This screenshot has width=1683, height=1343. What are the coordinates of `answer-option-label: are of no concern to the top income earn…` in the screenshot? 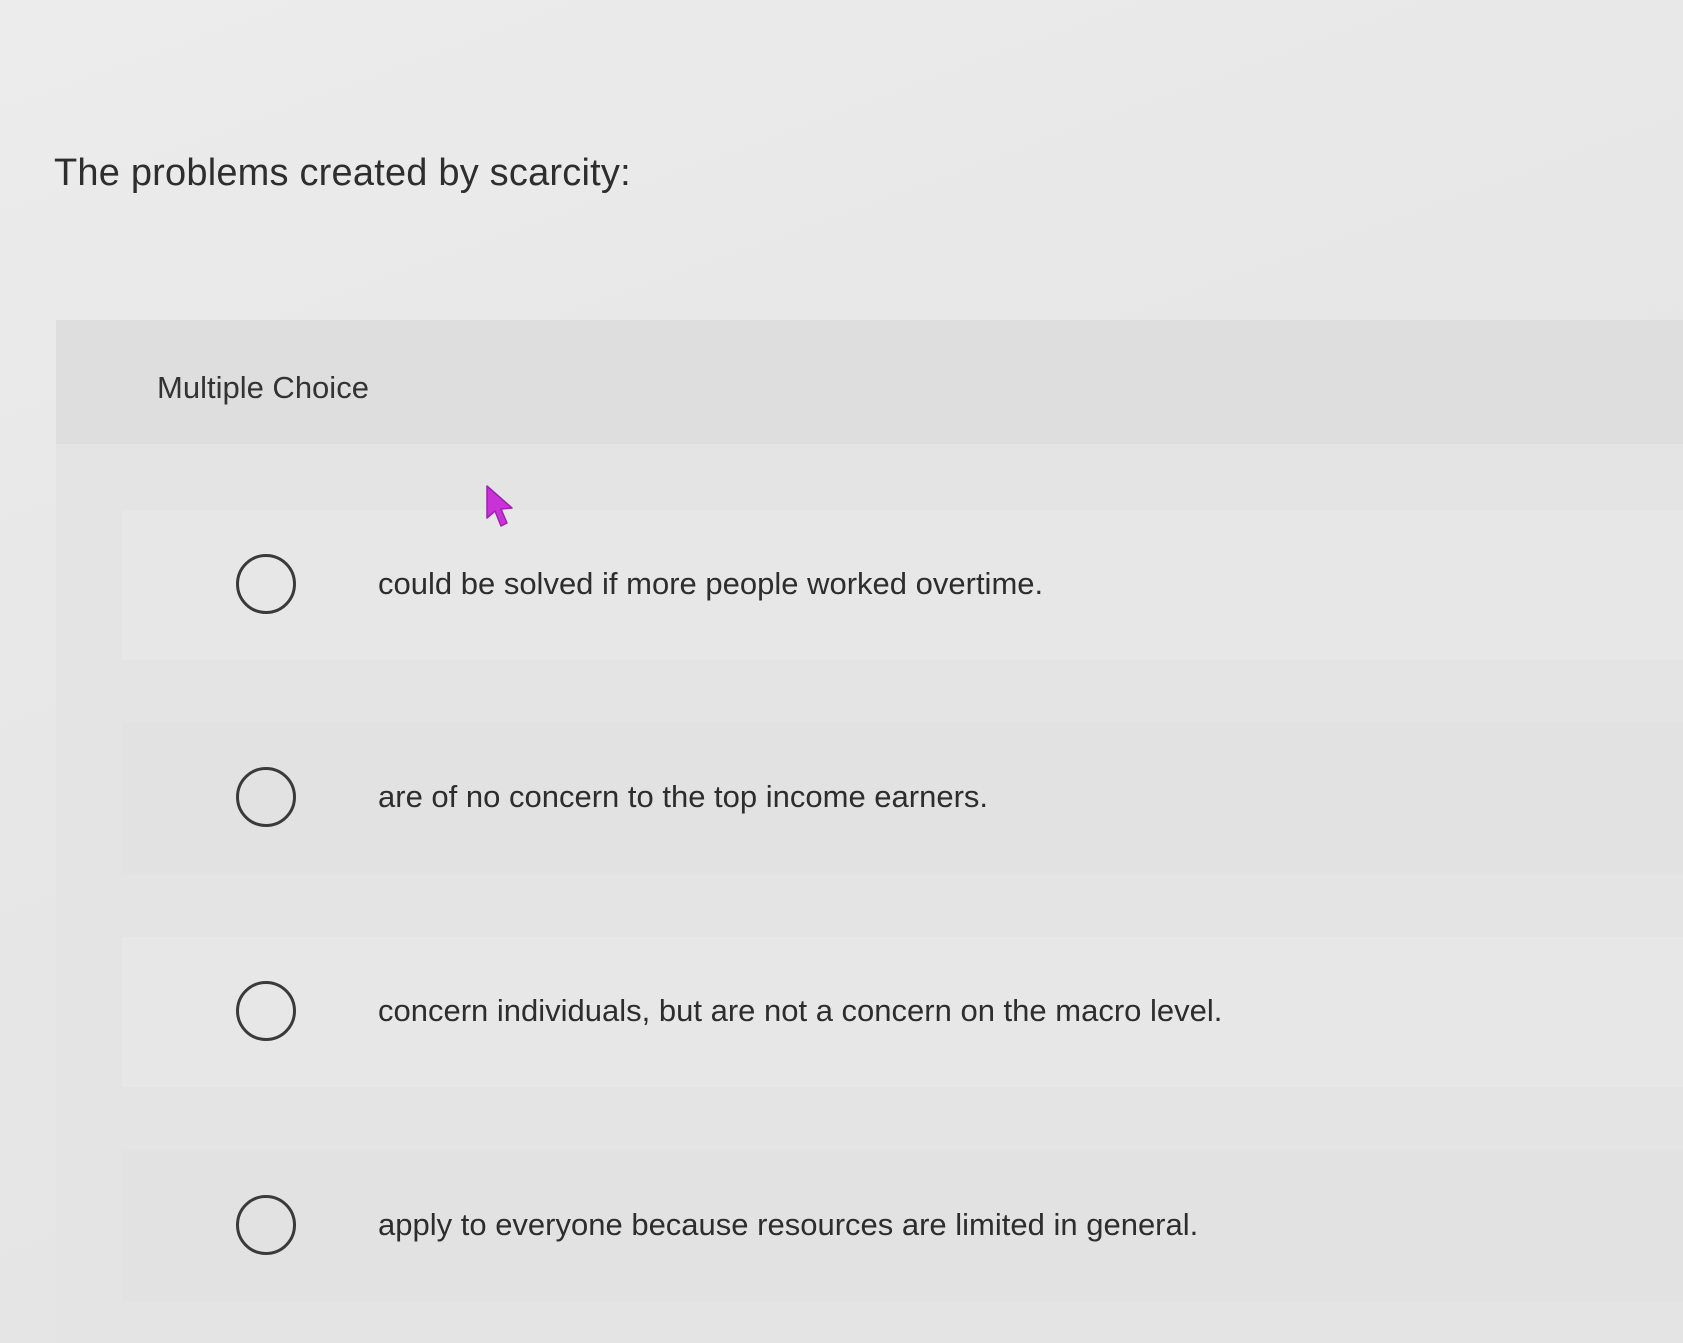 It's located at (683, 796).